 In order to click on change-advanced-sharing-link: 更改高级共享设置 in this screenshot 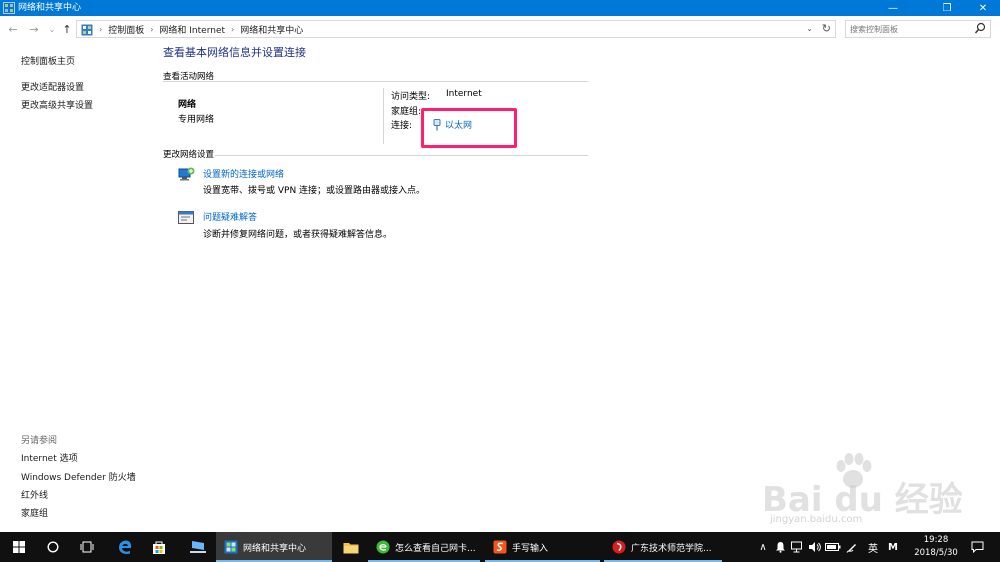, I will do `click(57, 104)`.